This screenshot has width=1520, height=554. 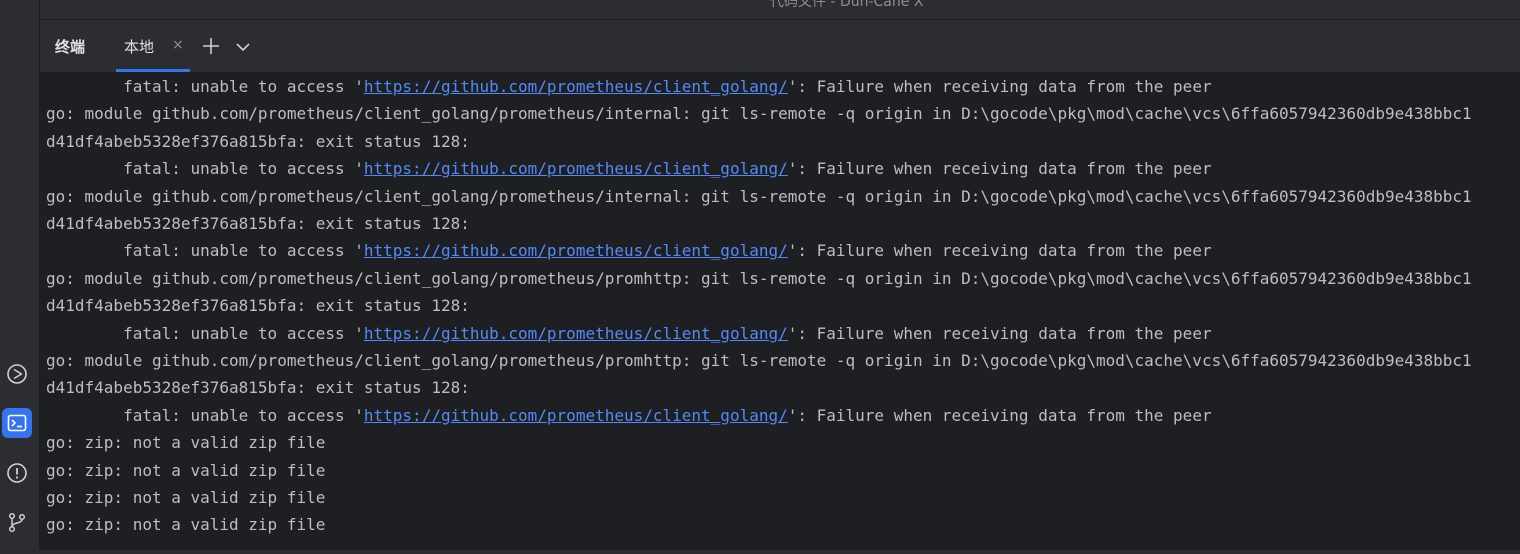 I want to click on tab-label: 本地, so click(x=139, y=47).